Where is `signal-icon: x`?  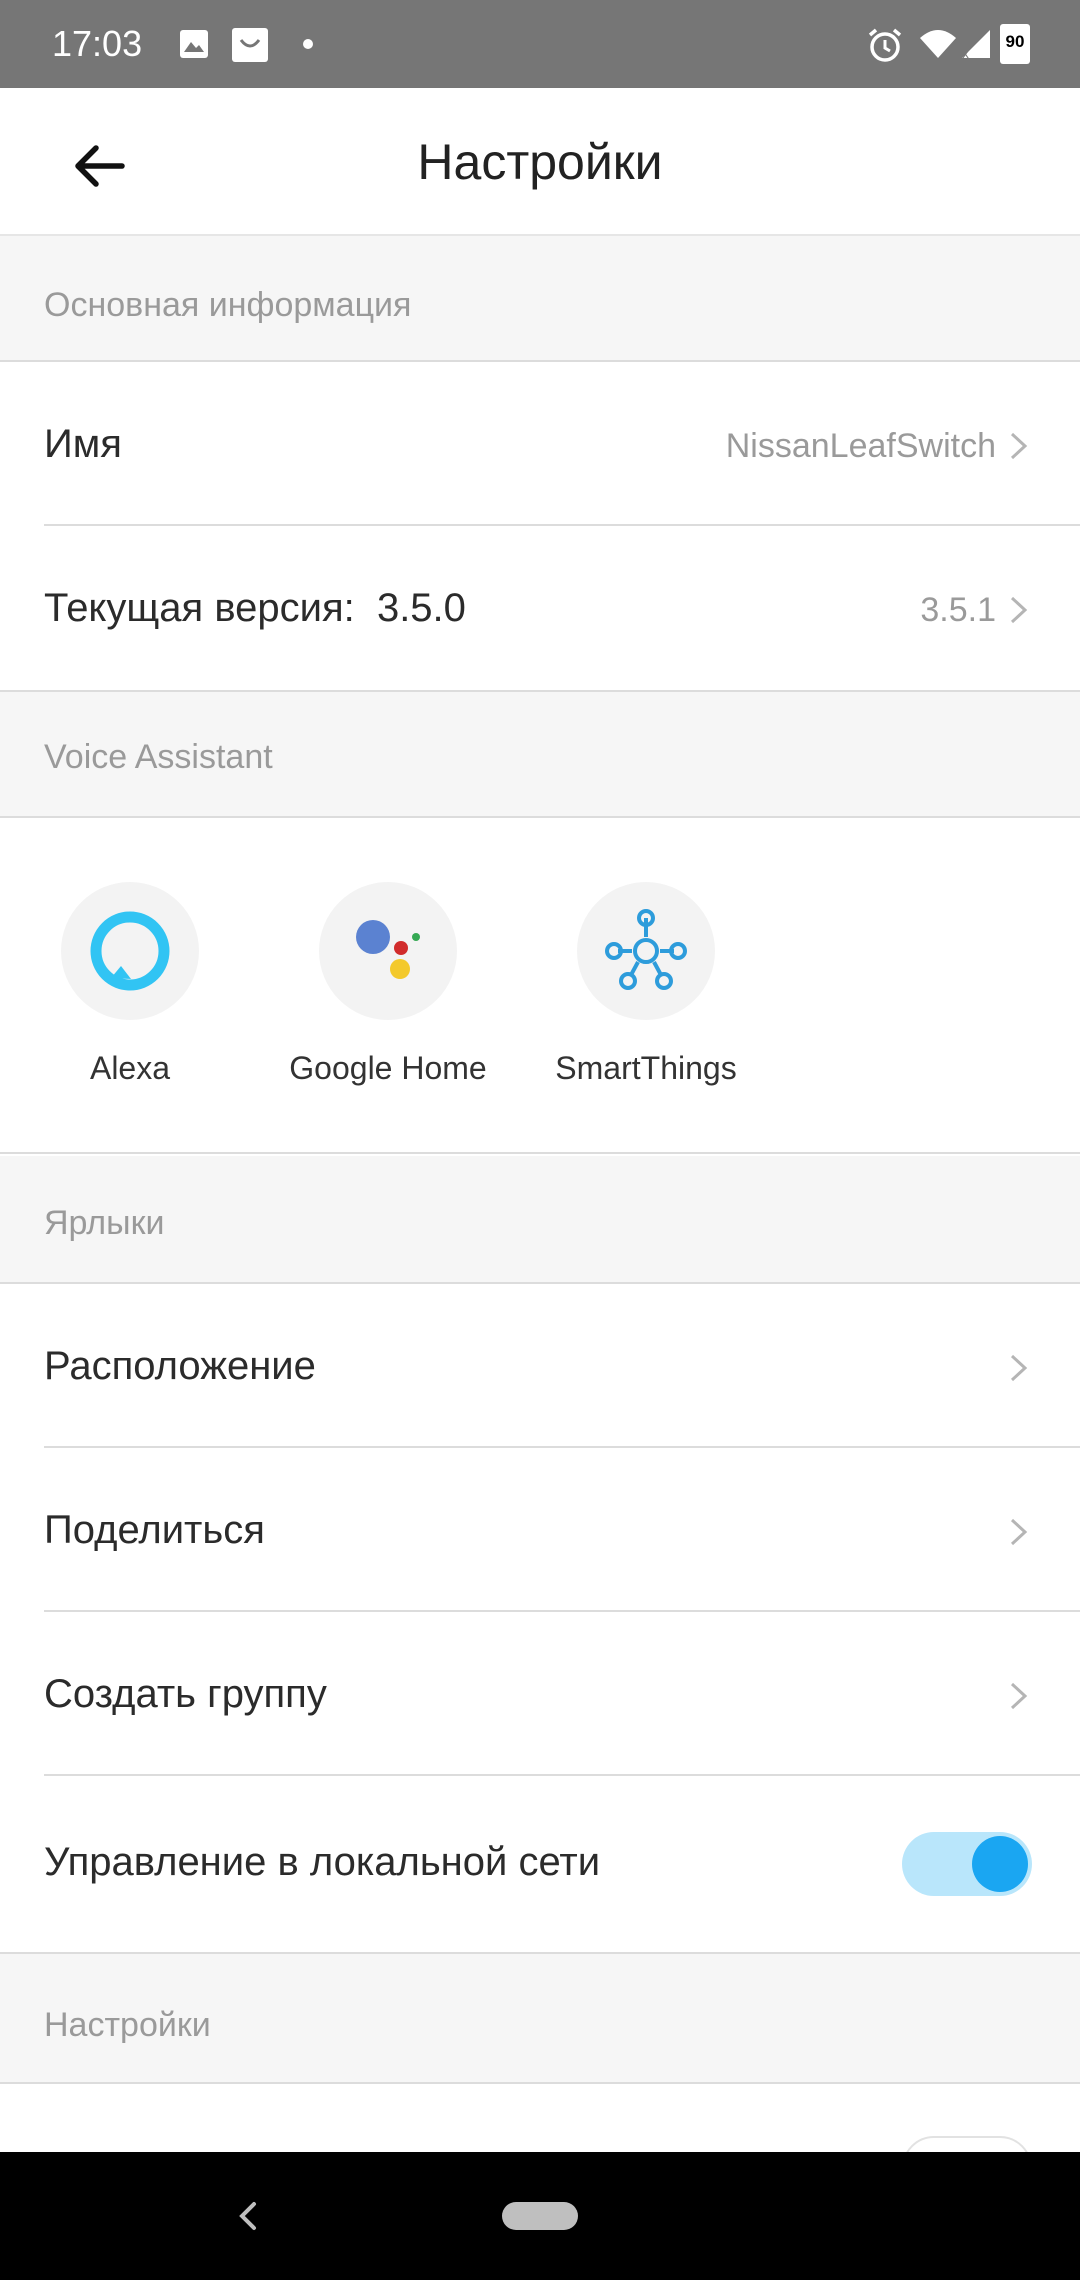 signal-icon: x is located at coordinates (976, 45).